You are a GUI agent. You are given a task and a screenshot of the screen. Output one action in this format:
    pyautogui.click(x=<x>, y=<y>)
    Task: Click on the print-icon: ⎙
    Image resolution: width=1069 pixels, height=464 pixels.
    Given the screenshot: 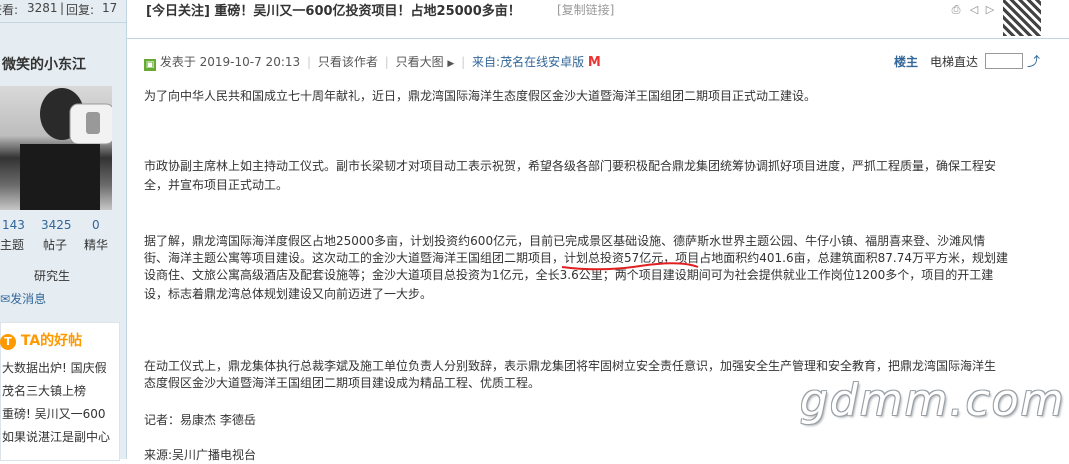 What is the action you would take?
    pyautogui.click(x=956, y=10)
    